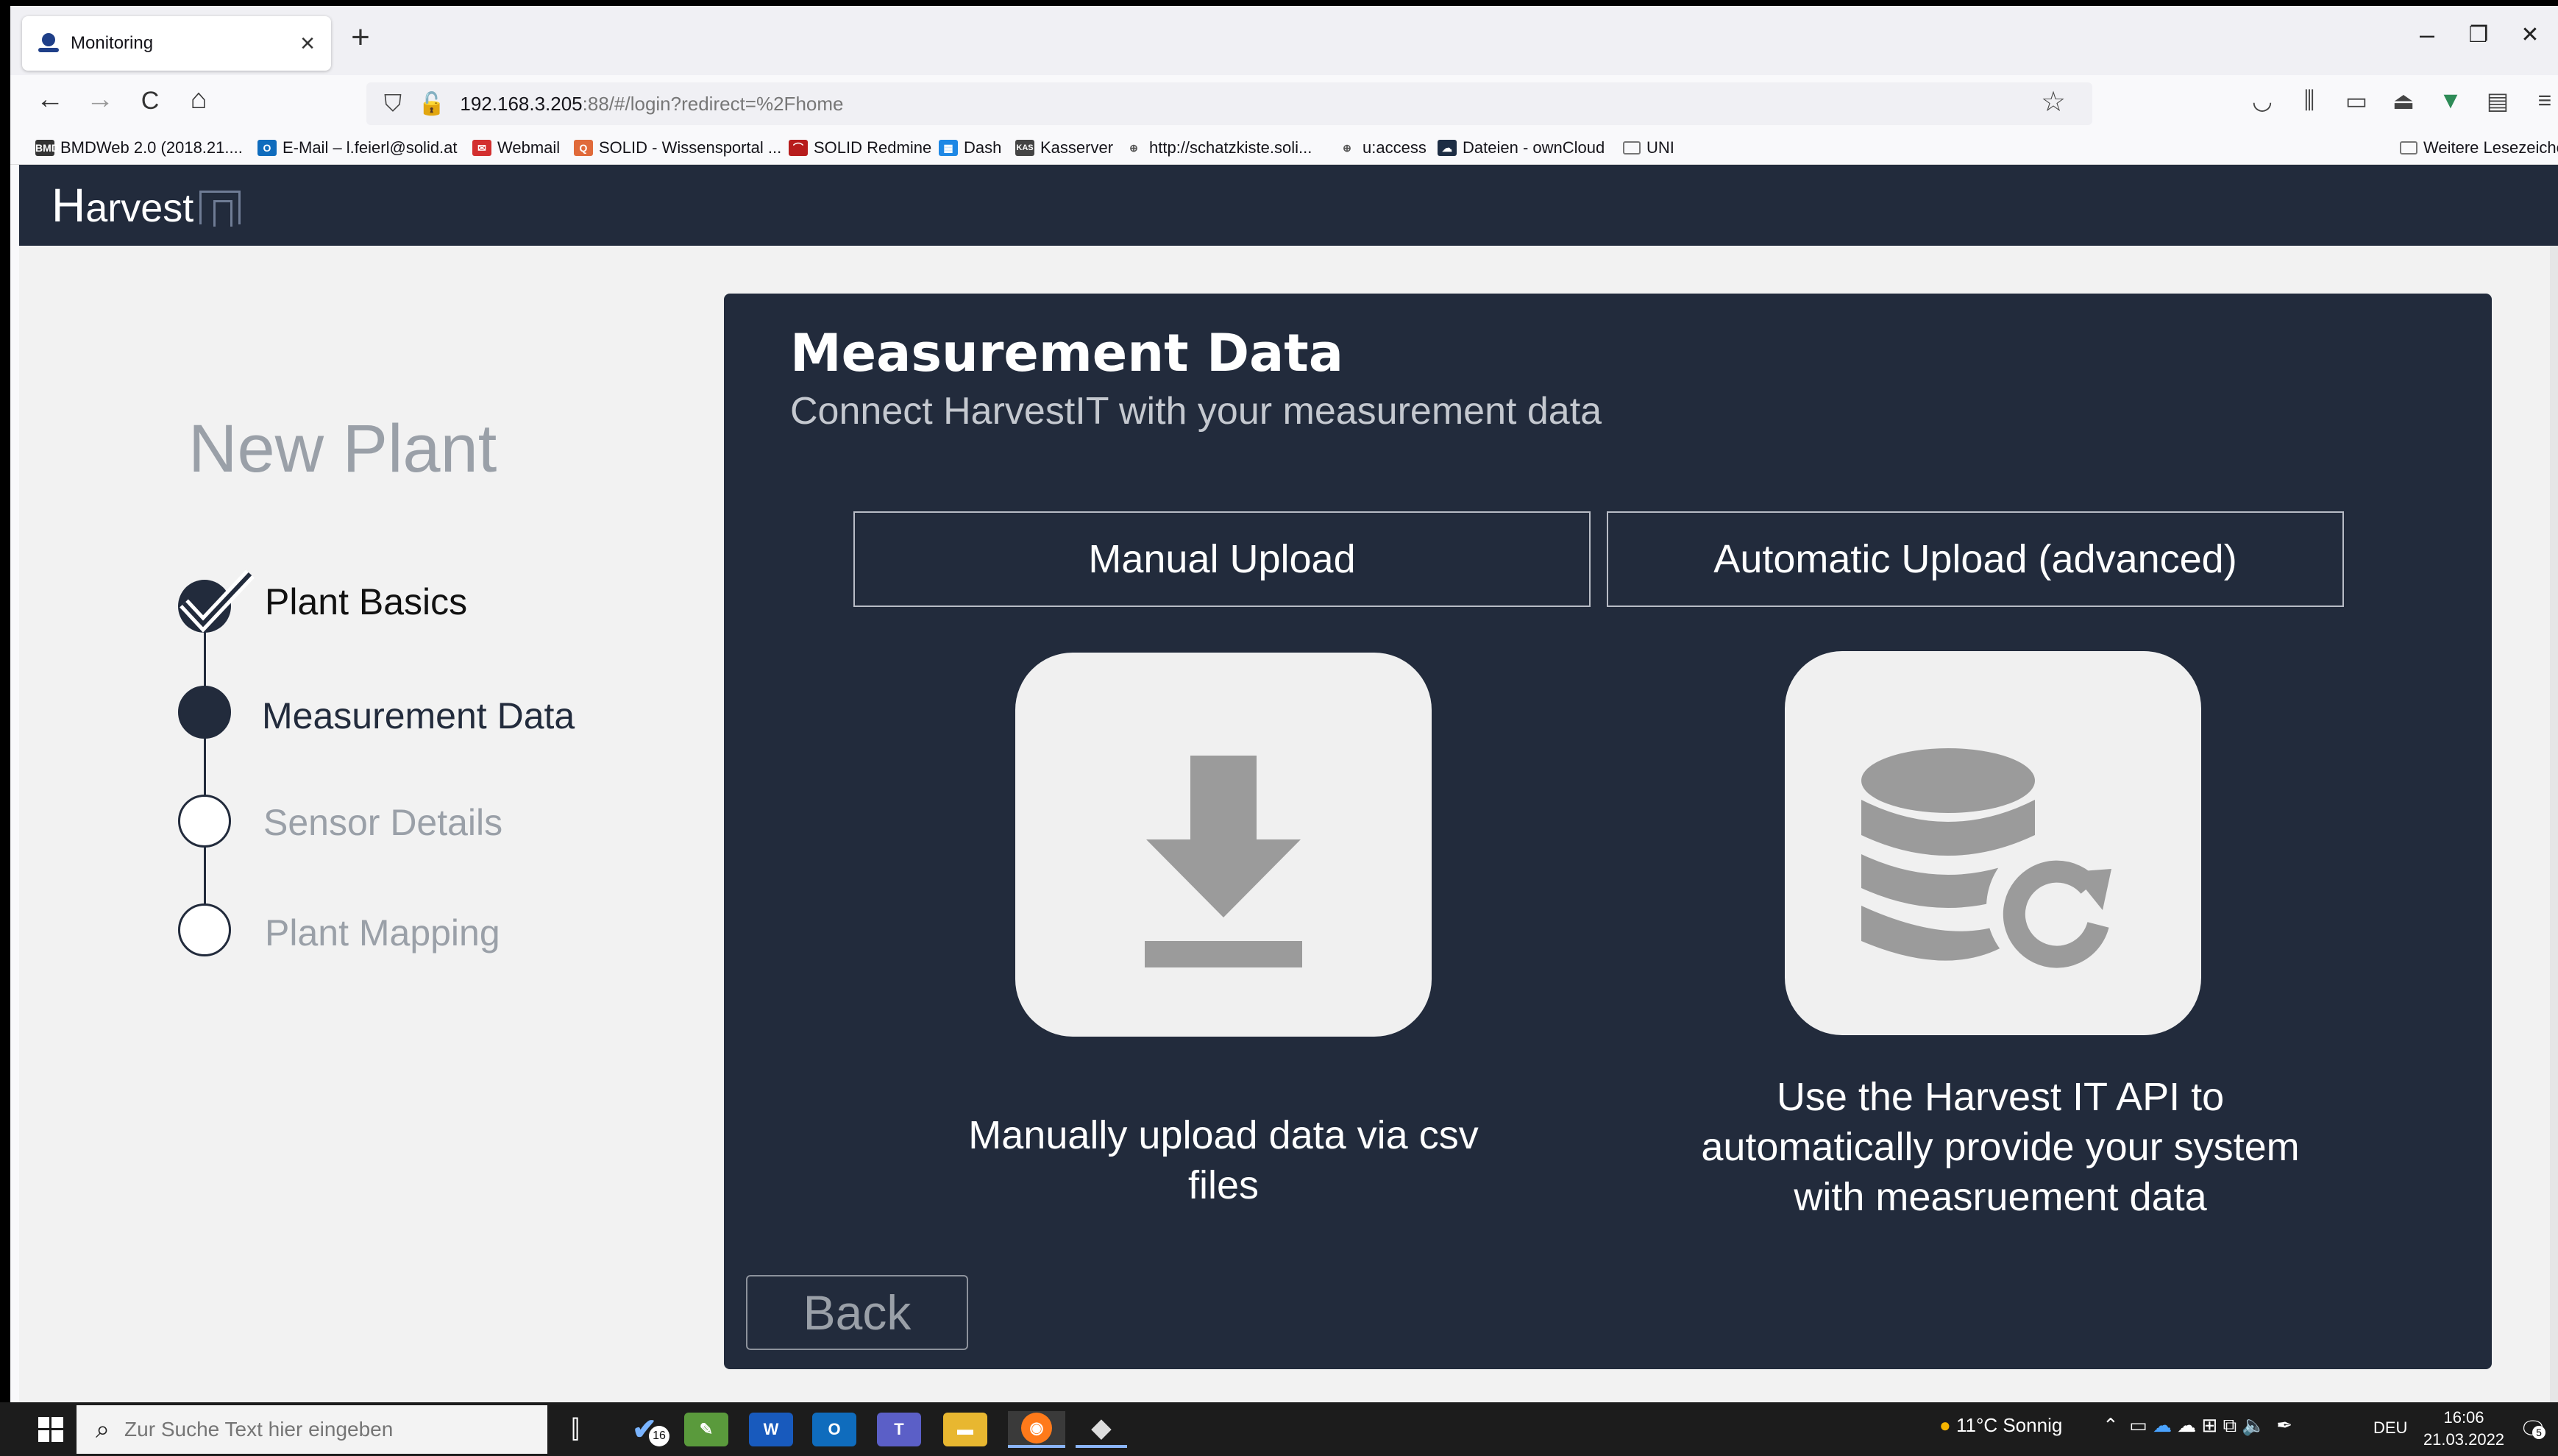 The height and width of the screenshot is (1456, 2558). Describe the element at coordinates (2478, 35) in the screenshot. I see `restore-button: ❐` at that location.